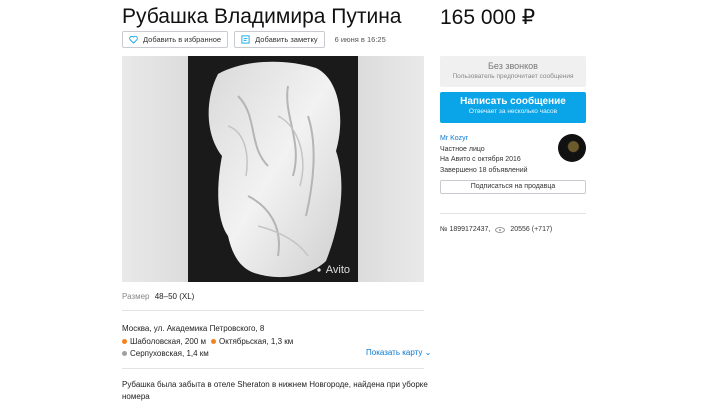  What do you see at coordinates (488, 17) in the screenshot?
I see `listing-price: 165 000 ₽` at bounding box center [488, 17].